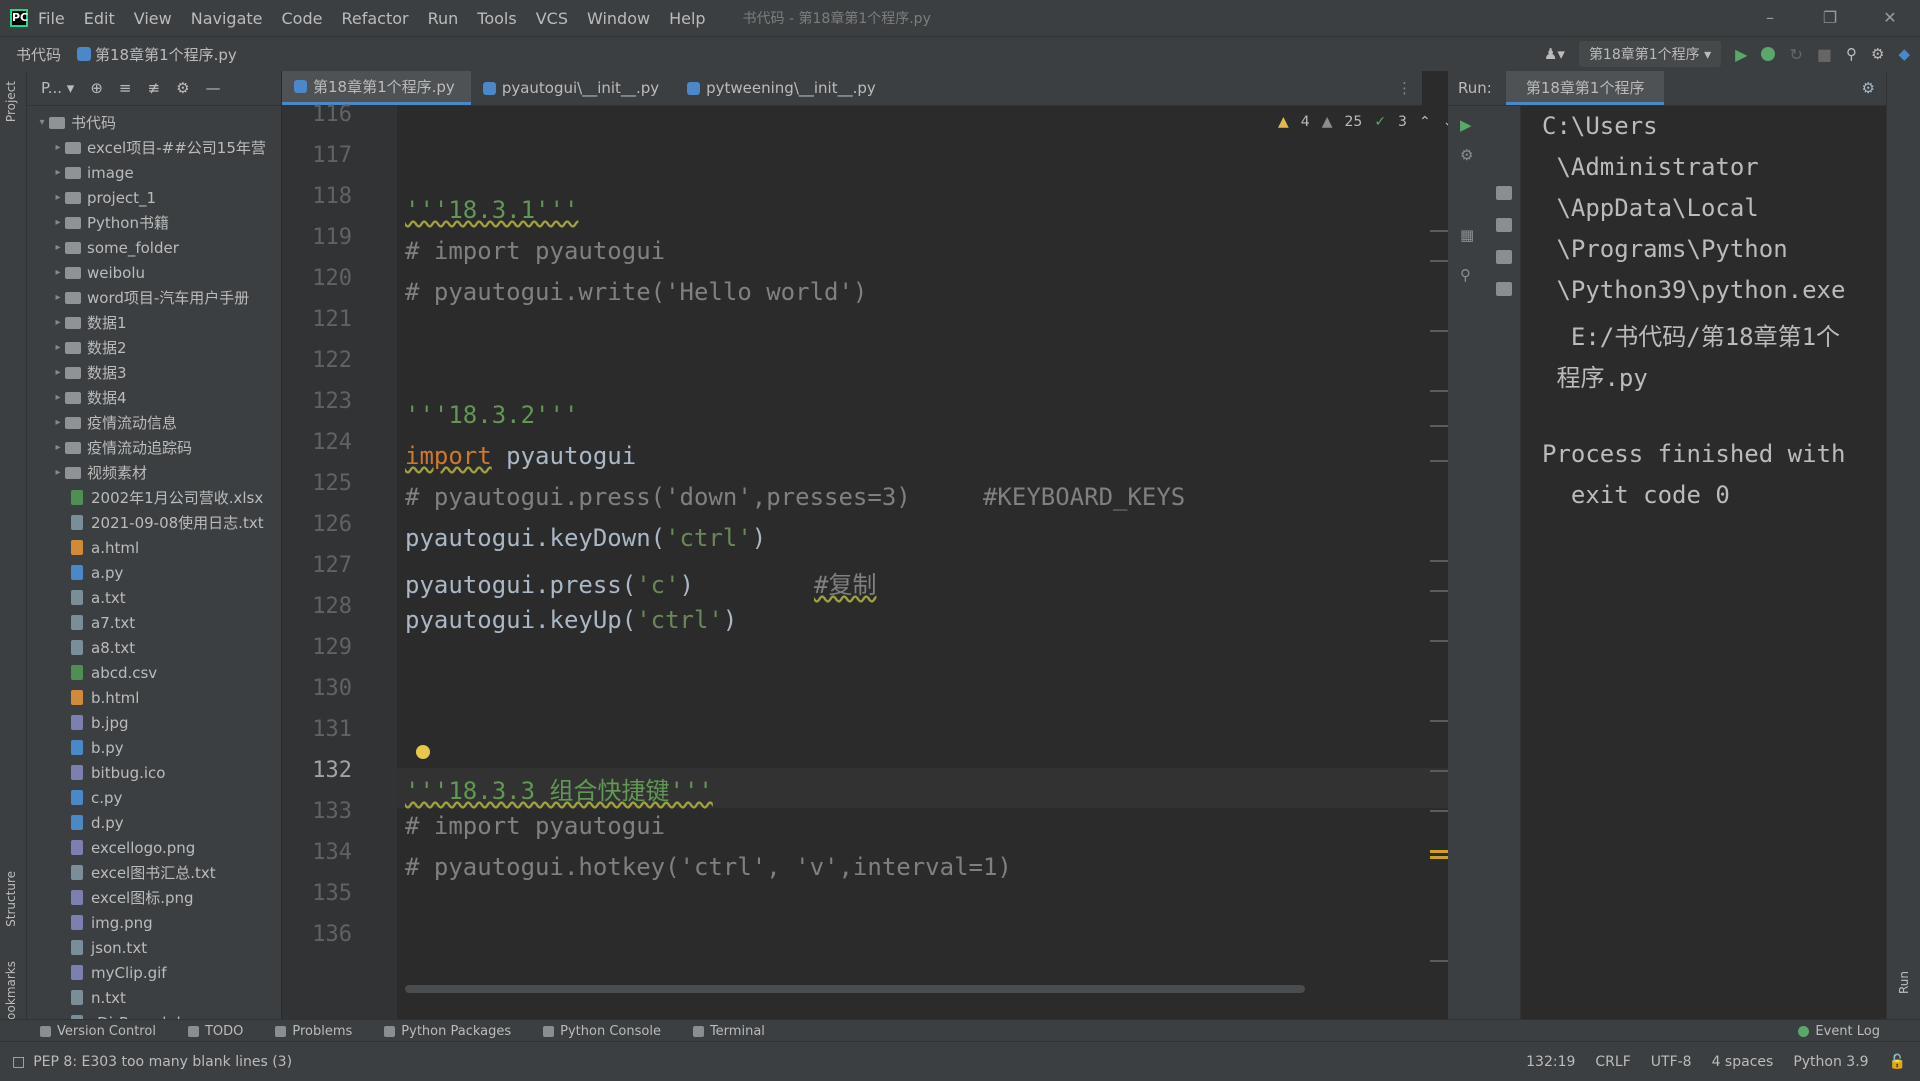  I want to click on tree-file: b.html, so click(154, 697).